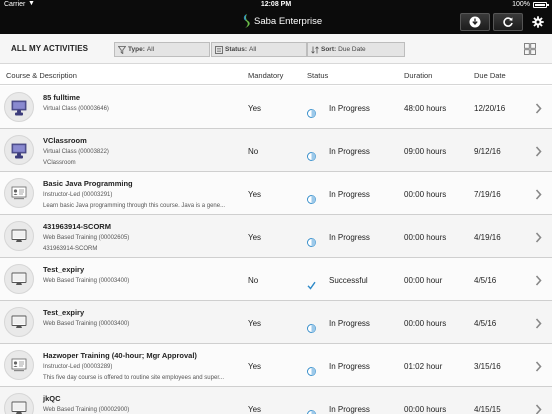  What do you see at coordinates (76, 152) in the screenshot?
I see `activity-type: Virtual Class (00003822)` at bounding box center [76, 152].